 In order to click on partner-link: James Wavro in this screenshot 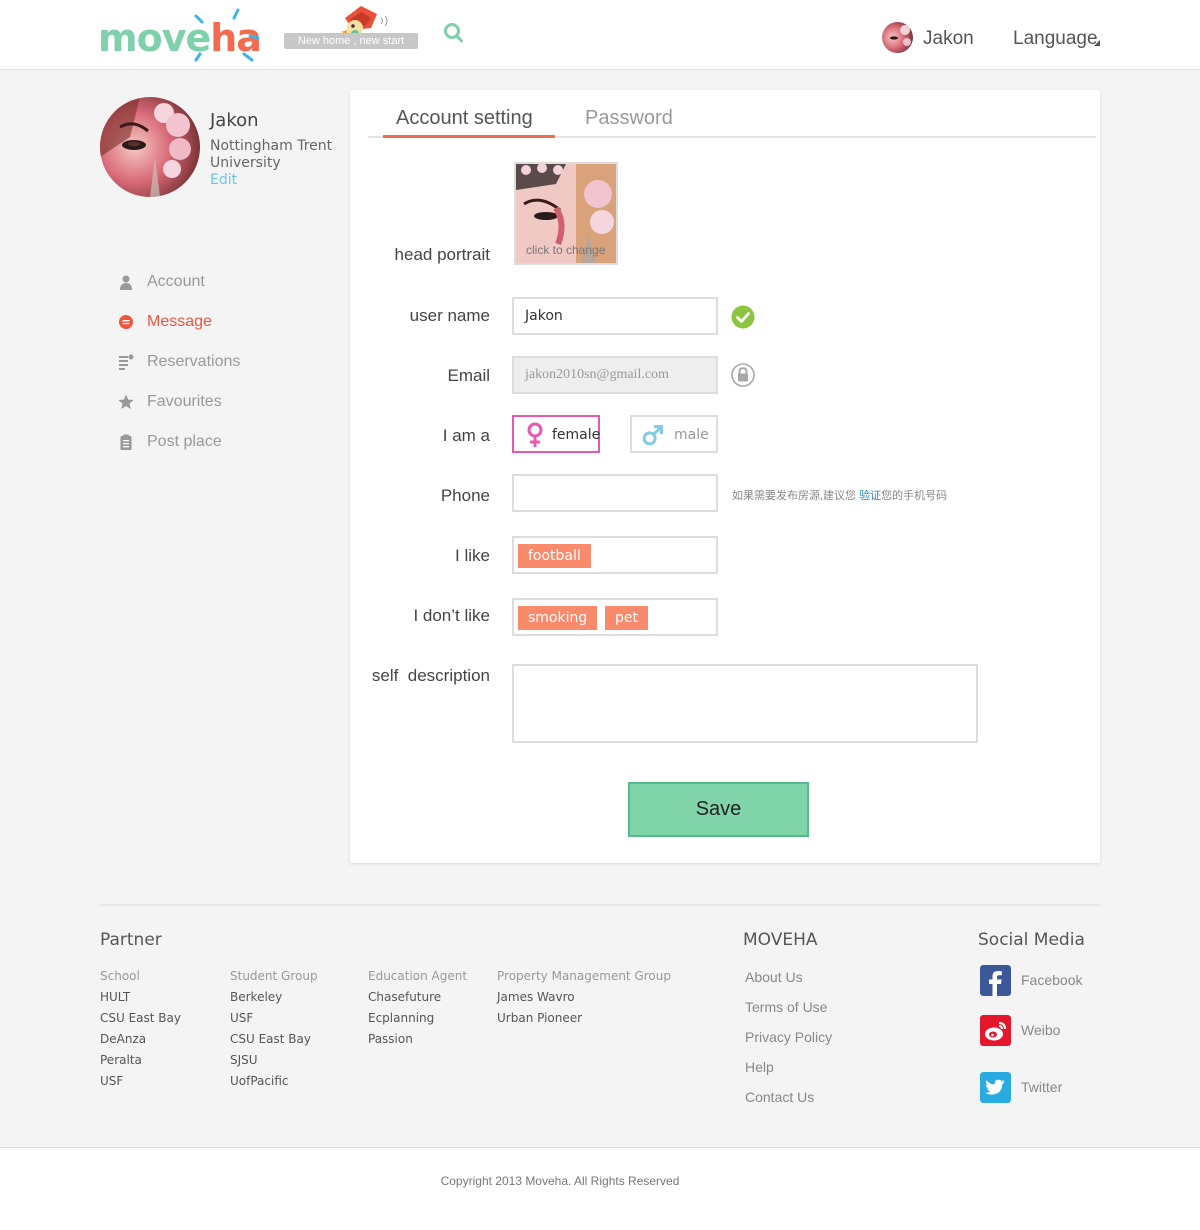, I will do `click(584, 1000)`.